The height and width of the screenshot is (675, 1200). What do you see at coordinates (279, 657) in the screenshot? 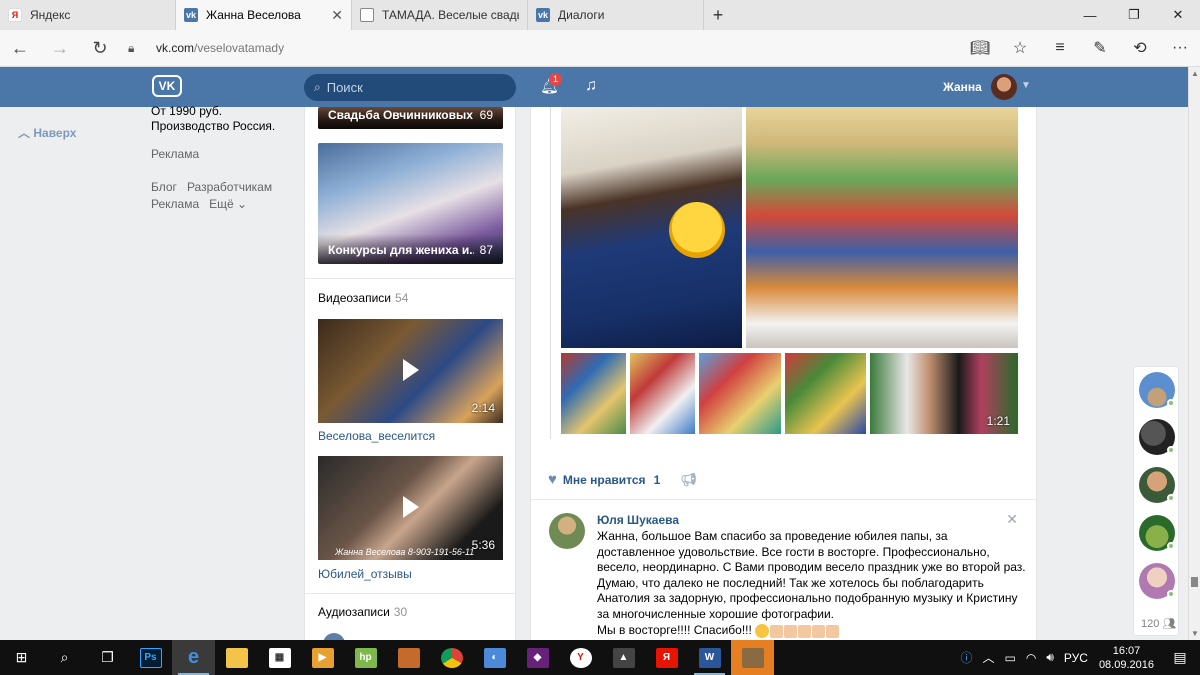
I see `store-icon: ▦` at bounding box center [279, 657].